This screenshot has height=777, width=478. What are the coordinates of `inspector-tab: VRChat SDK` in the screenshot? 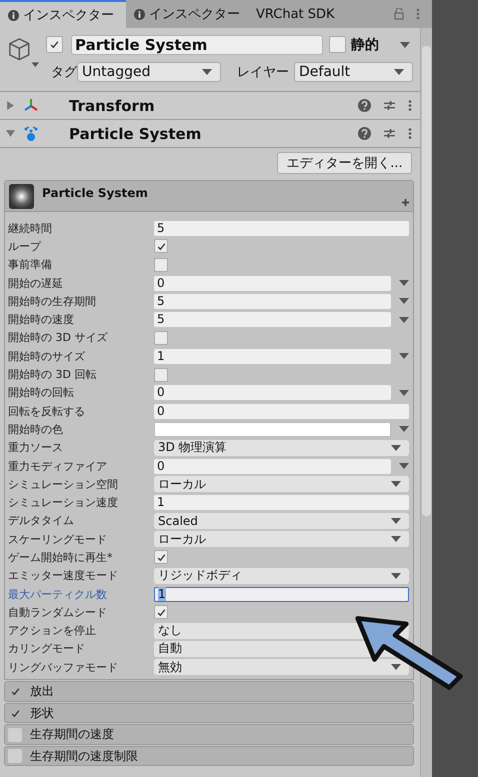 It's located at (295, 14).